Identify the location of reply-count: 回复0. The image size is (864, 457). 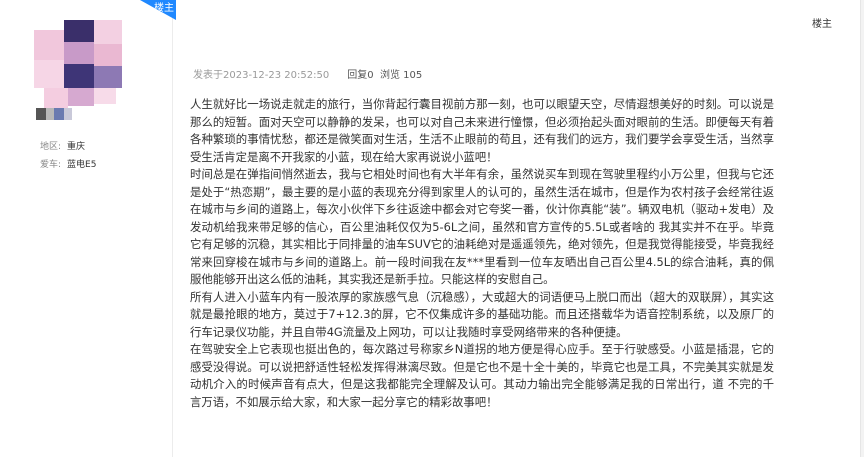
(360, 75).